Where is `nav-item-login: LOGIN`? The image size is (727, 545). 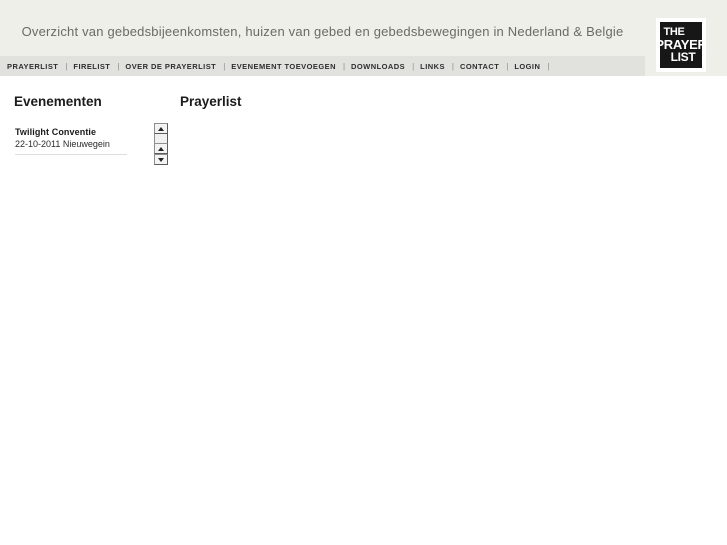
nav-item-login: LOGIN is located at coordinates (527, 66).